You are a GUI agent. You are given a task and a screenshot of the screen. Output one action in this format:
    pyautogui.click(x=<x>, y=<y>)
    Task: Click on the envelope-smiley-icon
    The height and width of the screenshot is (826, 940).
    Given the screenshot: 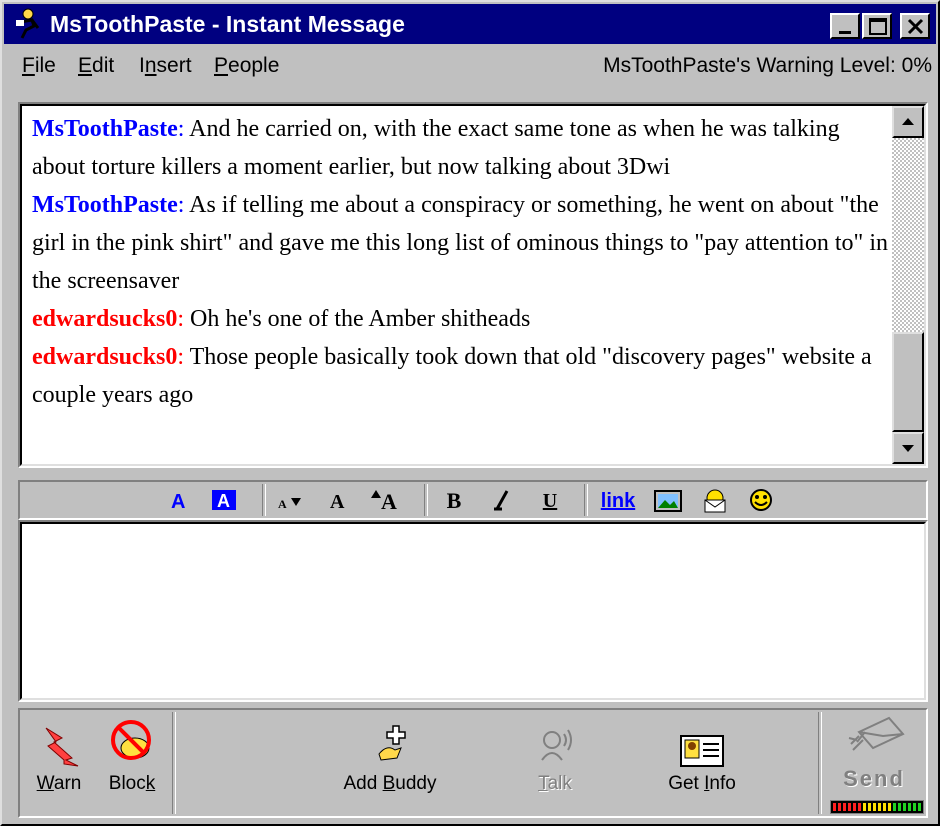 What is the action you would take?
    pyautogui.click(x=715, y=501)
    